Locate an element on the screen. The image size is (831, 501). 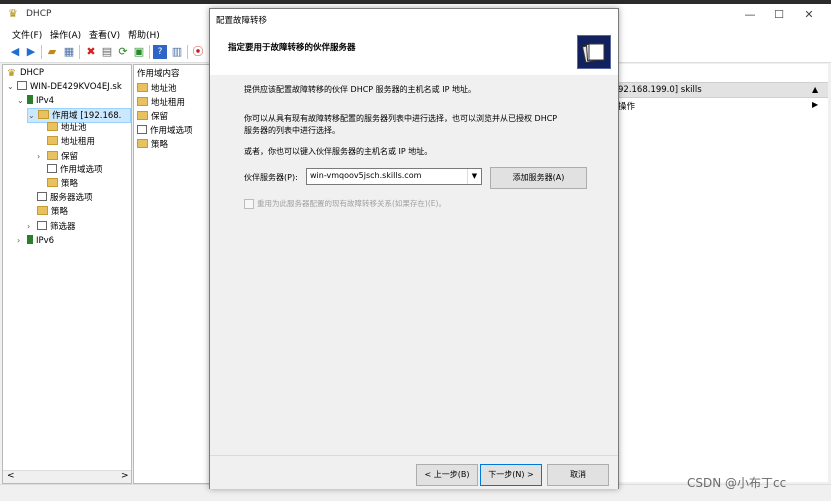
tree-item-address-pool: 地址池 is located at coordinates (67, 128).